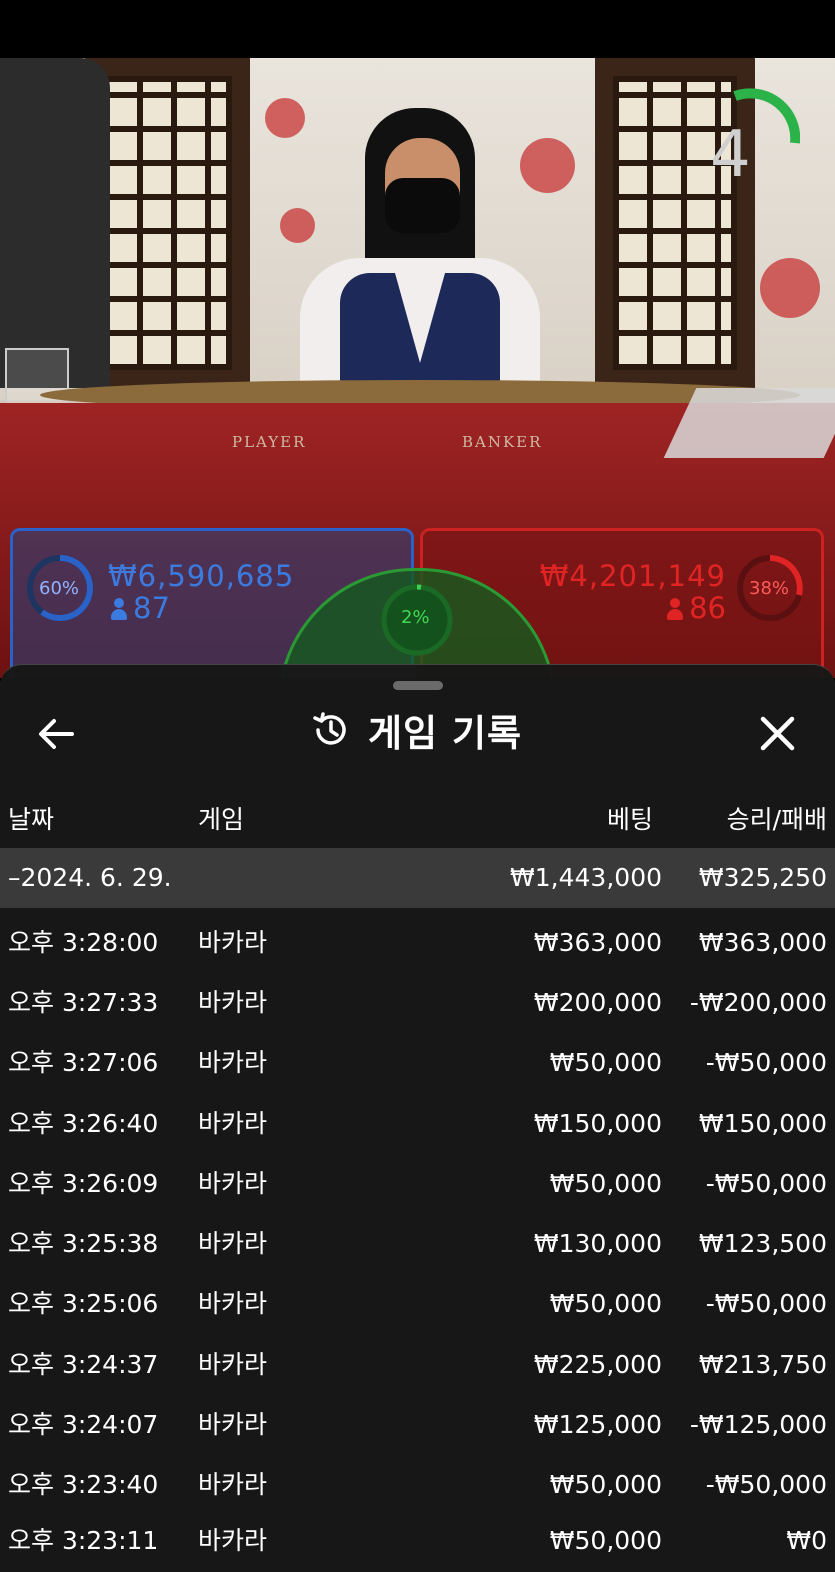 This screenshot has height=1572, width=835. Describe the element at coordinates (586, 877) in the screenshot. I see `date-group-bet-total: ₩1,443,000` at that location.